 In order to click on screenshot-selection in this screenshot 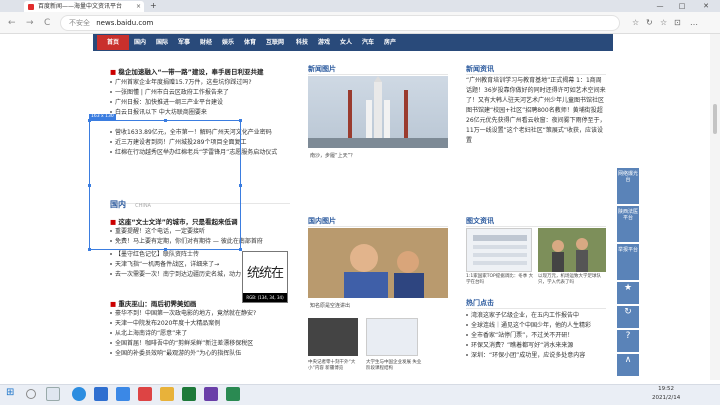, I will do `click(165, 185)`.